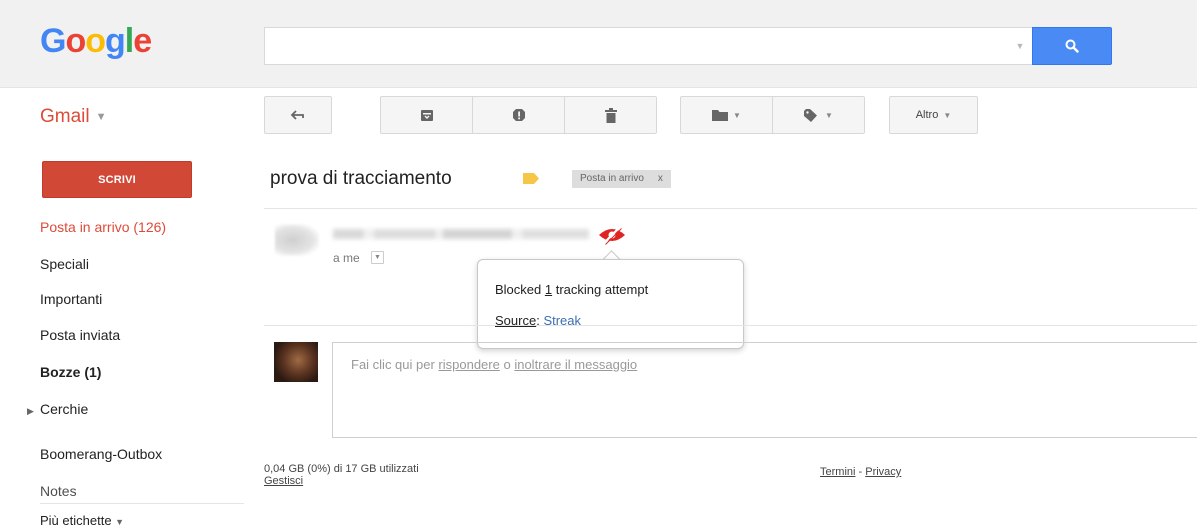  I want to click on recipient-label: a me, so click(346, 258).